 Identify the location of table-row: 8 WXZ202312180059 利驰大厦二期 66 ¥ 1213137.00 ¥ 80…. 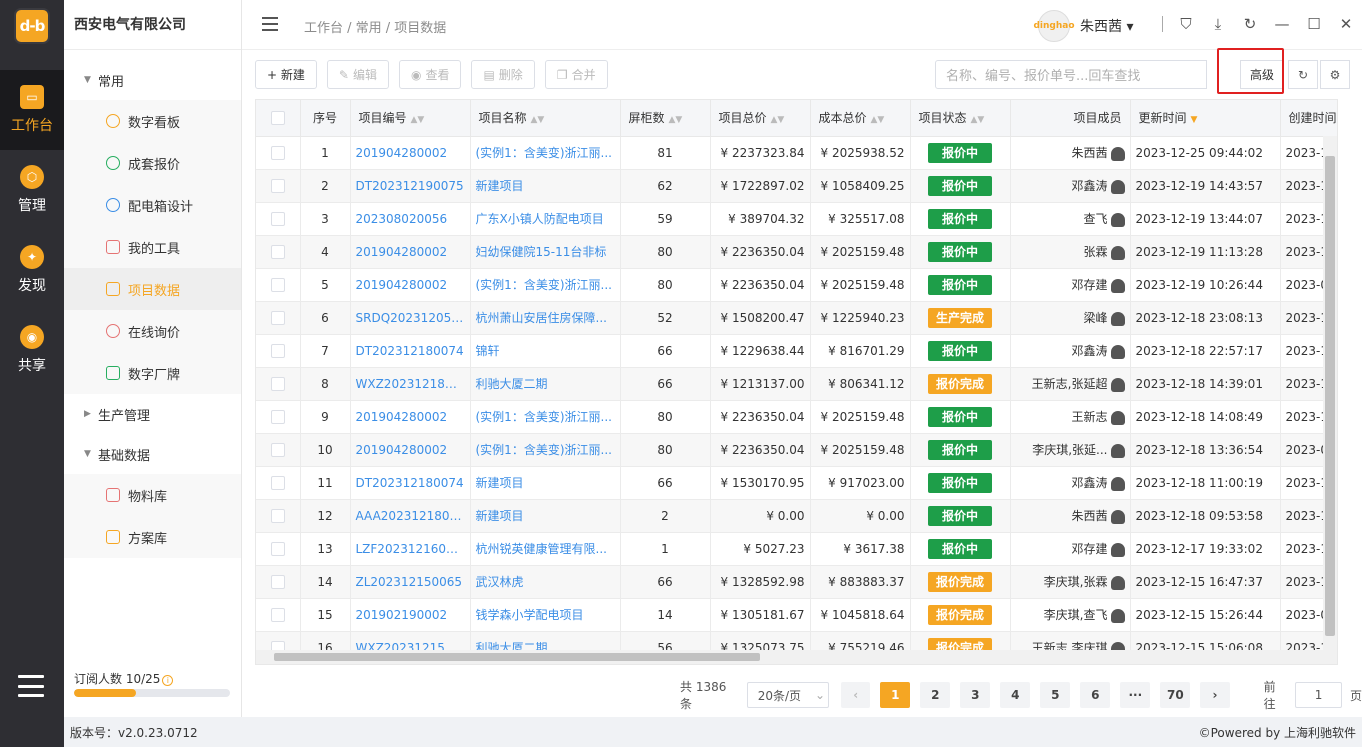
(796, 384).